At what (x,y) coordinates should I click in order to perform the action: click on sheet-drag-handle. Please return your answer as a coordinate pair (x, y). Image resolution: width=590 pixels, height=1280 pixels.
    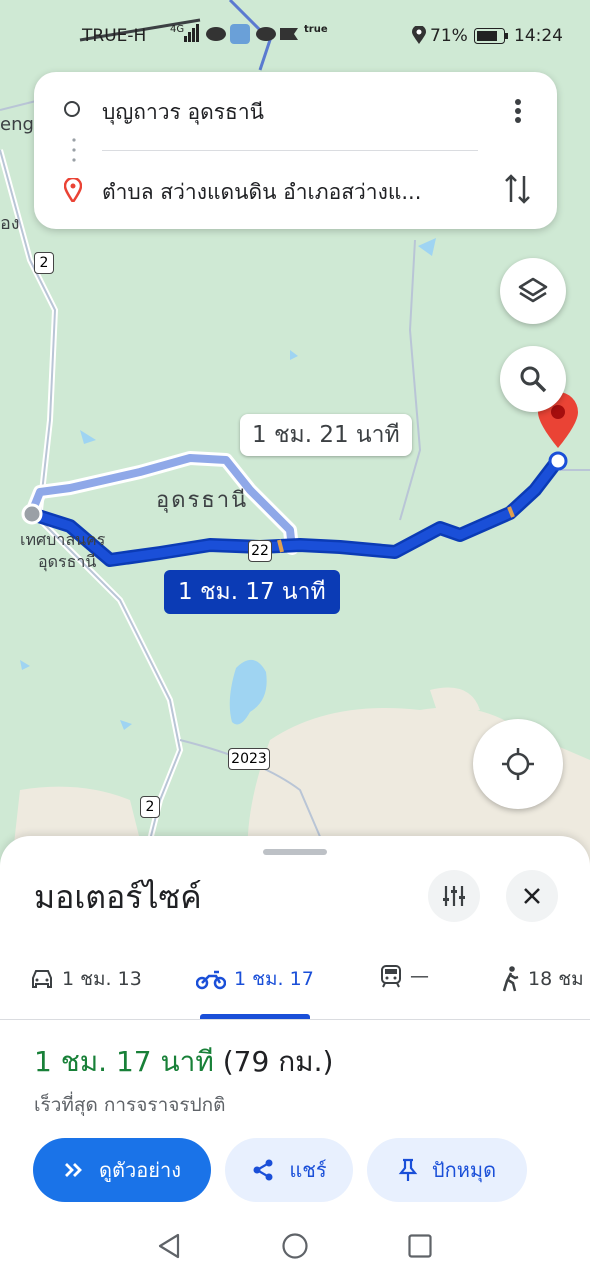
    Looking at the image, I should click on (295, 852).